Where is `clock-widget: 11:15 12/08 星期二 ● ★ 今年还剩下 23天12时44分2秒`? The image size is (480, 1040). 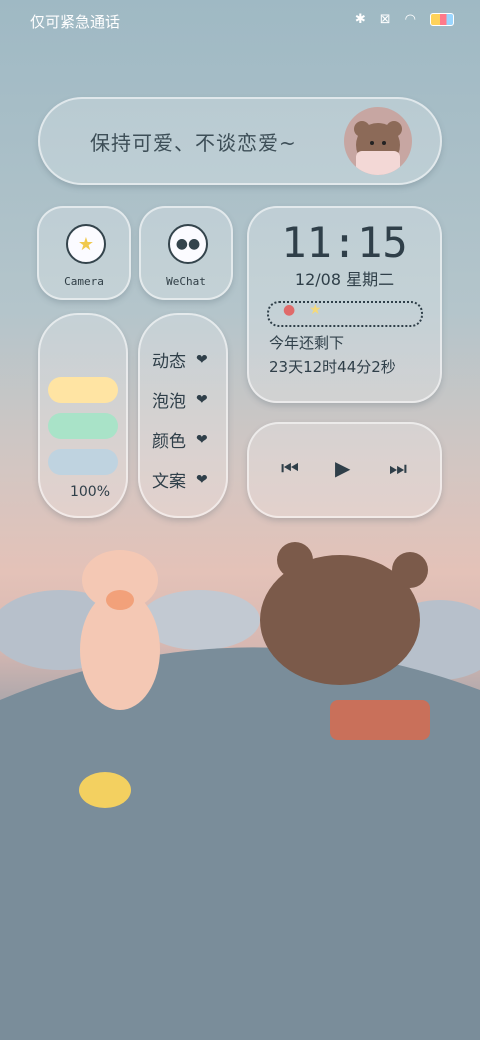
clock-widget: 11:15 12/08 星期二 ● ★ 今年还剩下 23天12时44分2秒 is located at coordinates (344, 304).